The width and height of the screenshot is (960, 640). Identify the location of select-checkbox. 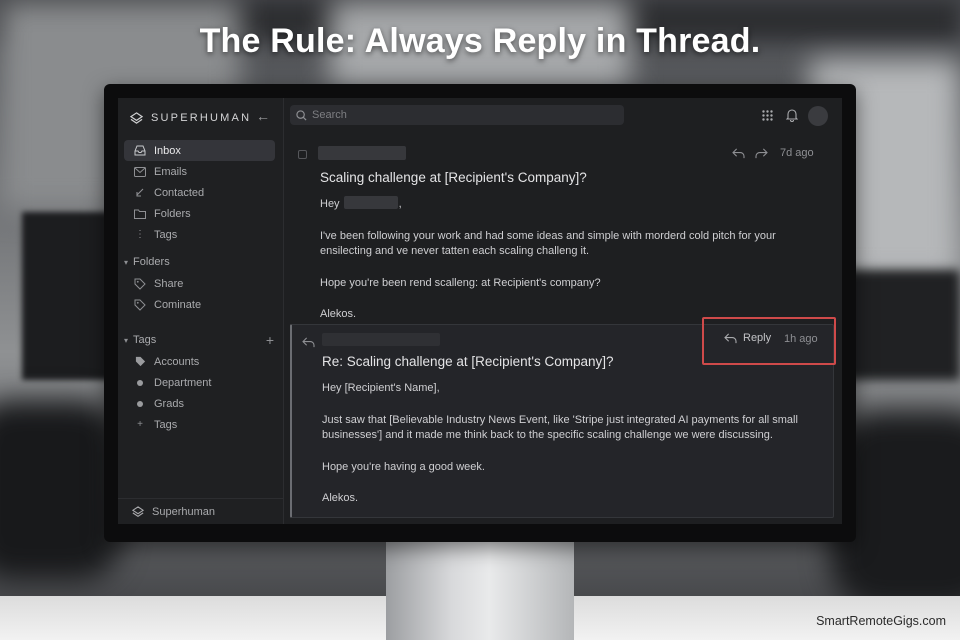
(302, 154).